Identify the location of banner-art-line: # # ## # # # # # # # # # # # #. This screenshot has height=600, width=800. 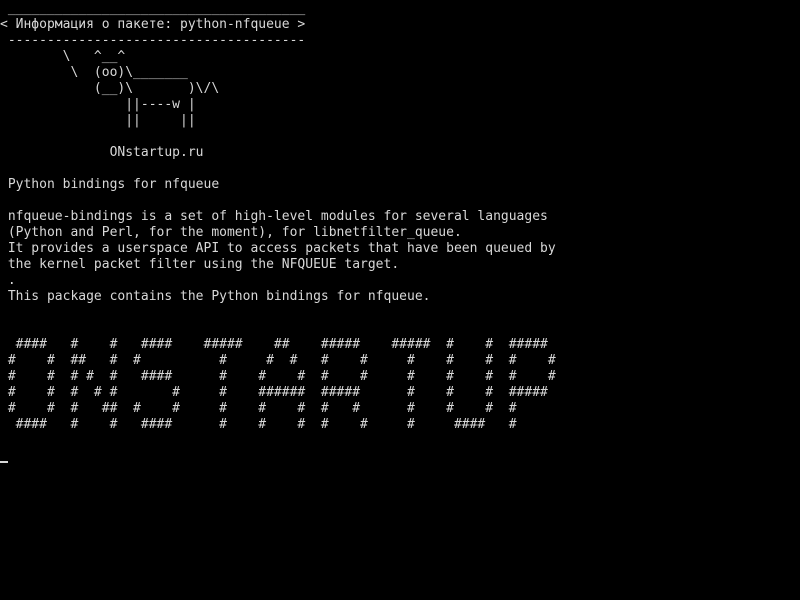
(278, 360).